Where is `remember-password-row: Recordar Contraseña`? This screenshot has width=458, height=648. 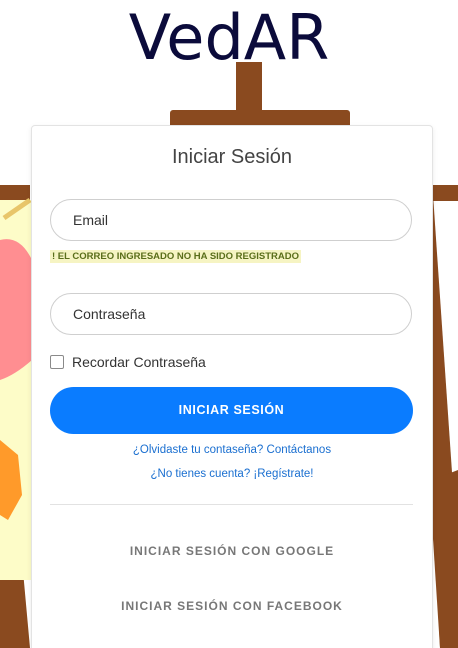 remember-password-row: Recordar Contraseña is located at coordinates (128, 362).